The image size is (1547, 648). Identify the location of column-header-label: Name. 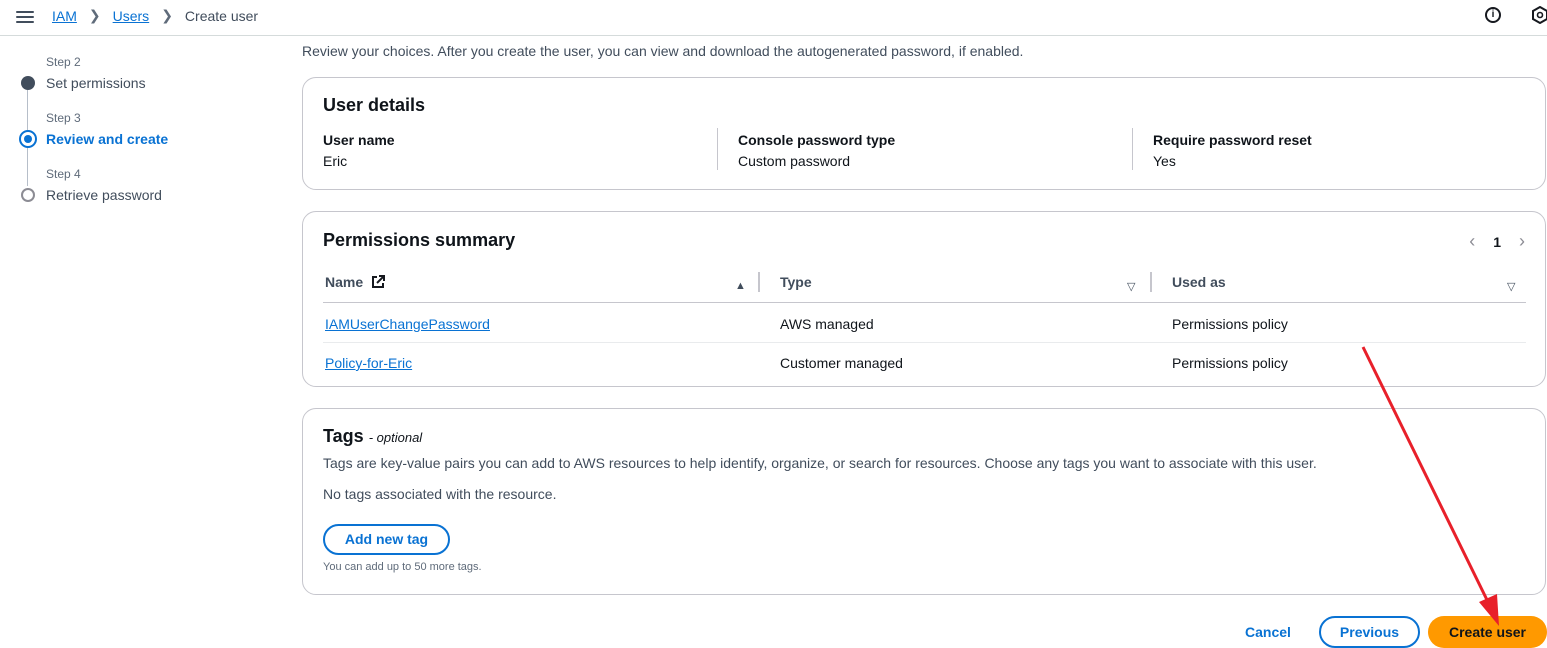
(344, 282).